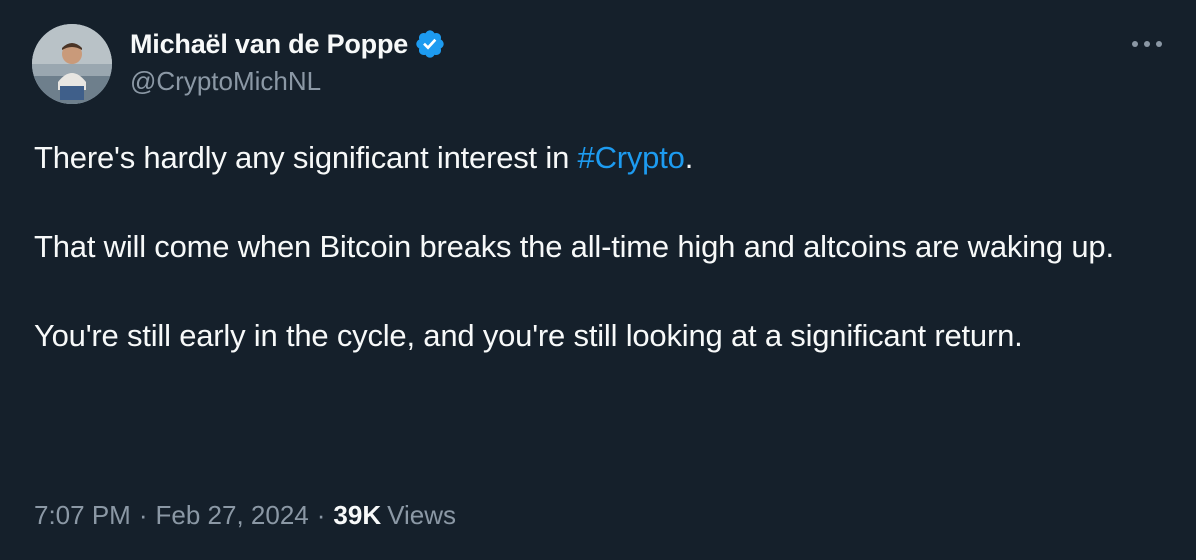 This screenshot has width=1196, height=560. Describe the element at coordinates (82, 515) in the screenshot. I see `tweet-time: 7:07 PM` at that location.